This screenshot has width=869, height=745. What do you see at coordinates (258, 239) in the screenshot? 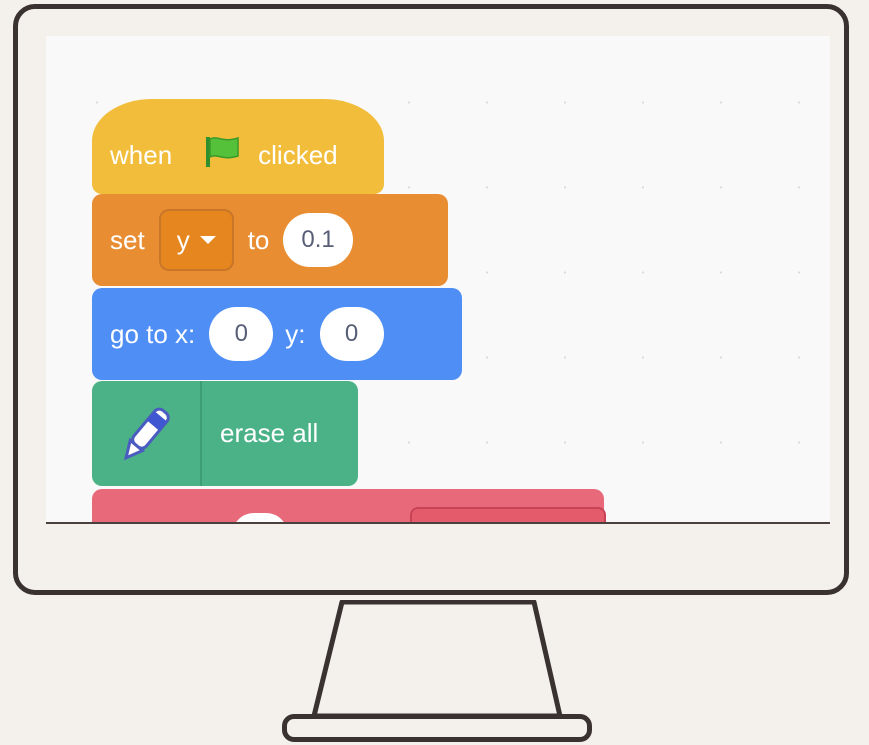
I see `to-label: to` at bounding box center [258, 239].